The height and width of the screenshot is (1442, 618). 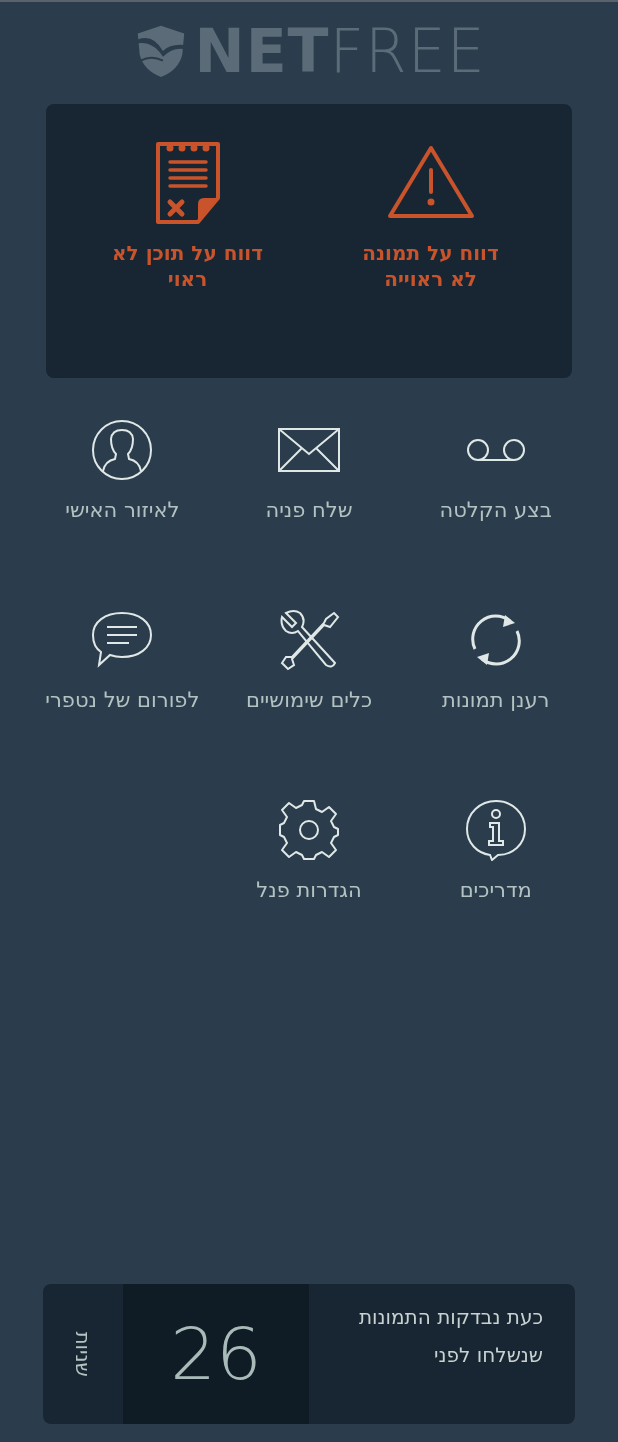 I want to click on report-button: דווח על תוכן לא ראוי, so click(x=187, y=215).